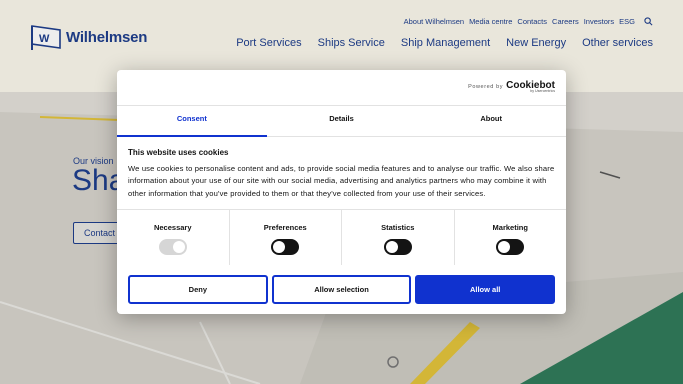 This screenshot has width=683, height=384. Describe the element at coordinates (398, 237) in the screenshot. I see `category-statistics: Statistics` at that location.